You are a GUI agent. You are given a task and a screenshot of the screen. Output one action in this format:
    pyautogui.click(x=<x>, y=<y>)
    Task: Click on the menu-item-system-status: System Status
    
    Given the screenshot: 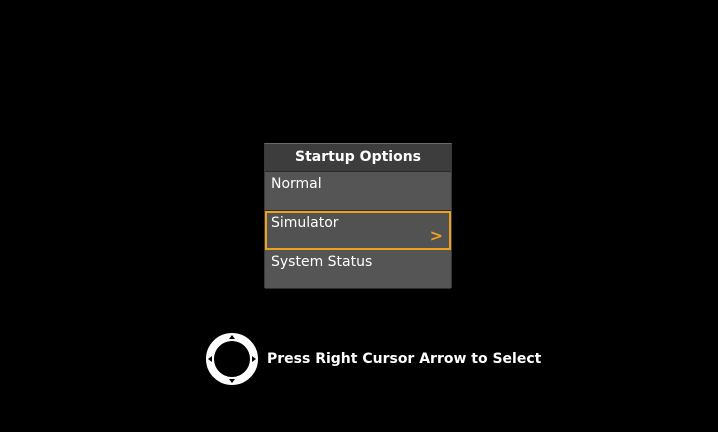 What is the action you would take?
    pyautogui.click(x=358, y=269)
    